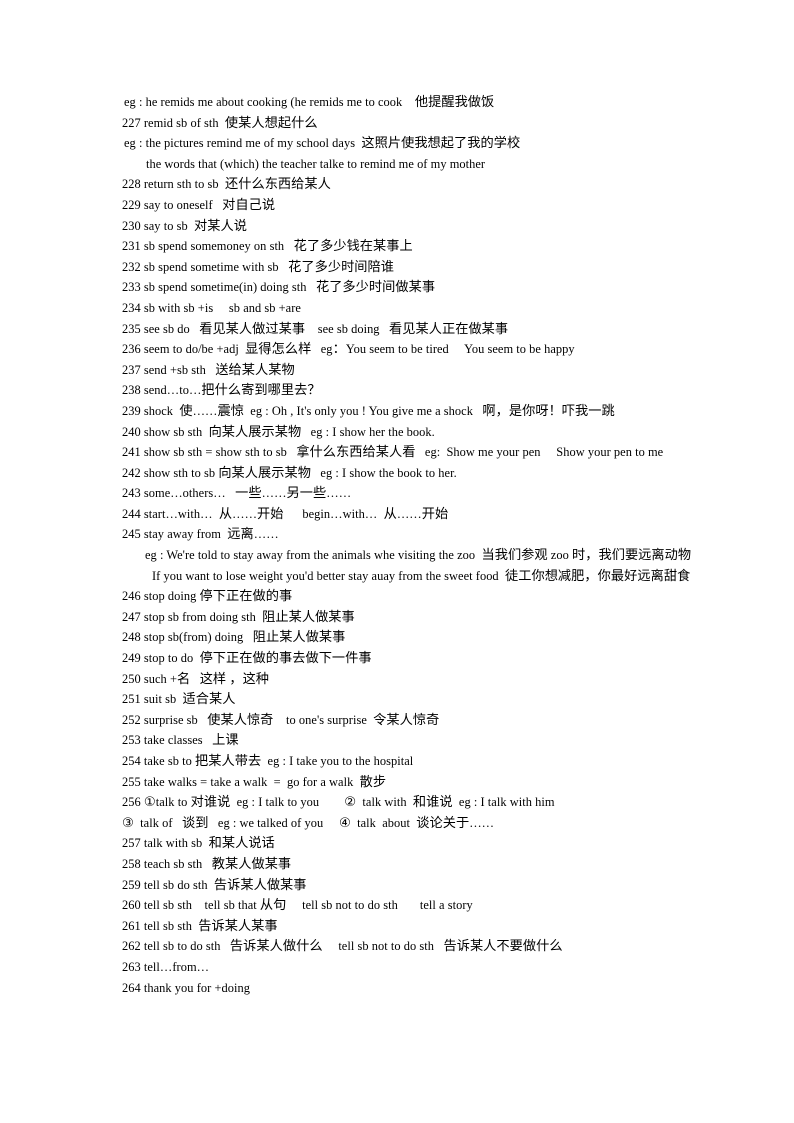  I want to click on text-line: 234 sb with sb +is sb and sb +are, so click(211, 307).